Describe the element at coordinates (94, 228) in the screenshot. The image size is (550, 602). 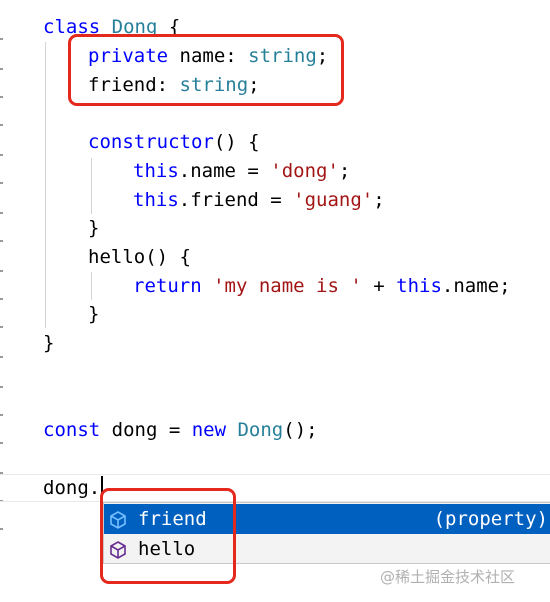
I see `code-line-ctor-close: }` at that location.